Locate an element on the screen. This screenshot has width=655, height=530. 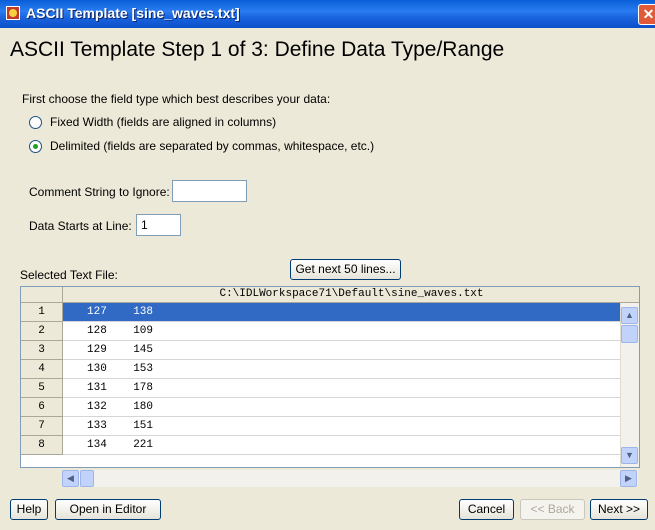
scroll-down-icon: ▼ is located at coordinates (629, 455).